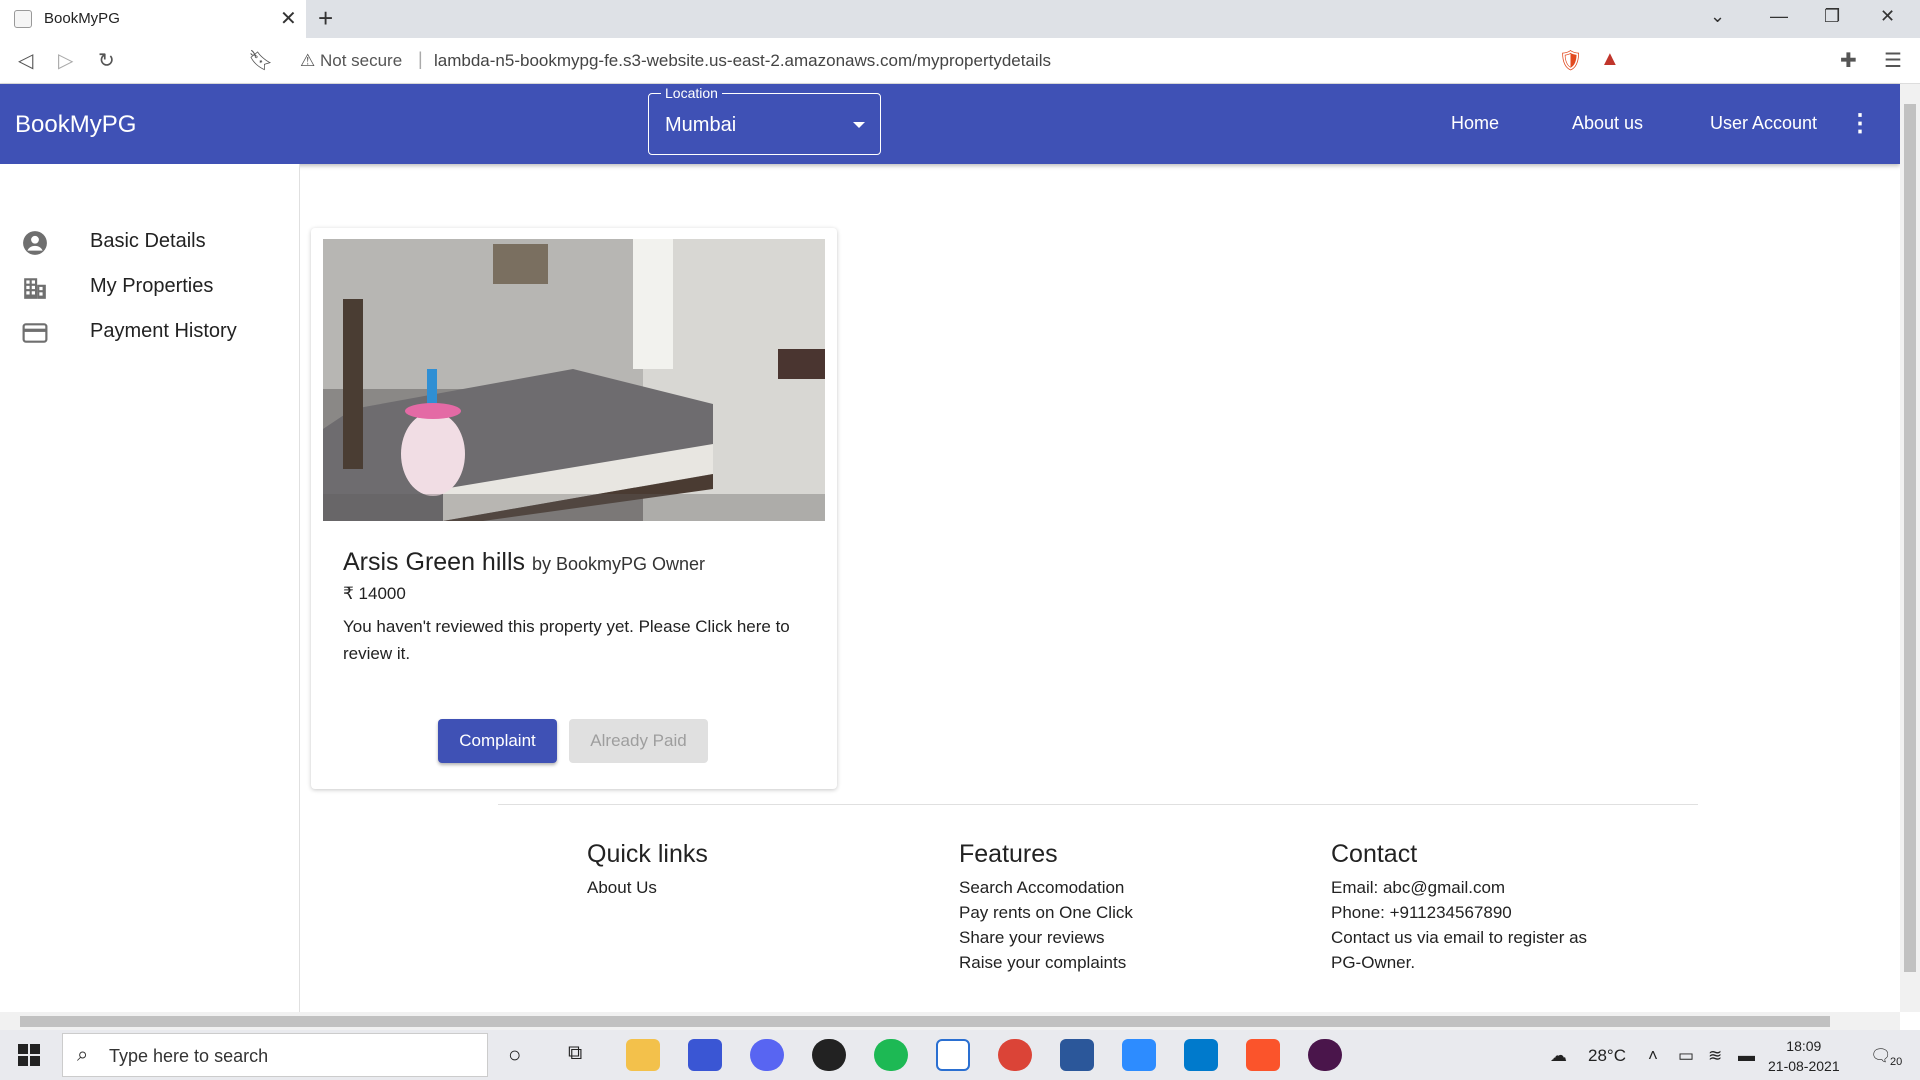 This screenshot has width=1920, height=1080. What do you see at coordinates (700, 125) in the screenshot?
I see `location-value: Mumbai` at bounding box center [700, 125].